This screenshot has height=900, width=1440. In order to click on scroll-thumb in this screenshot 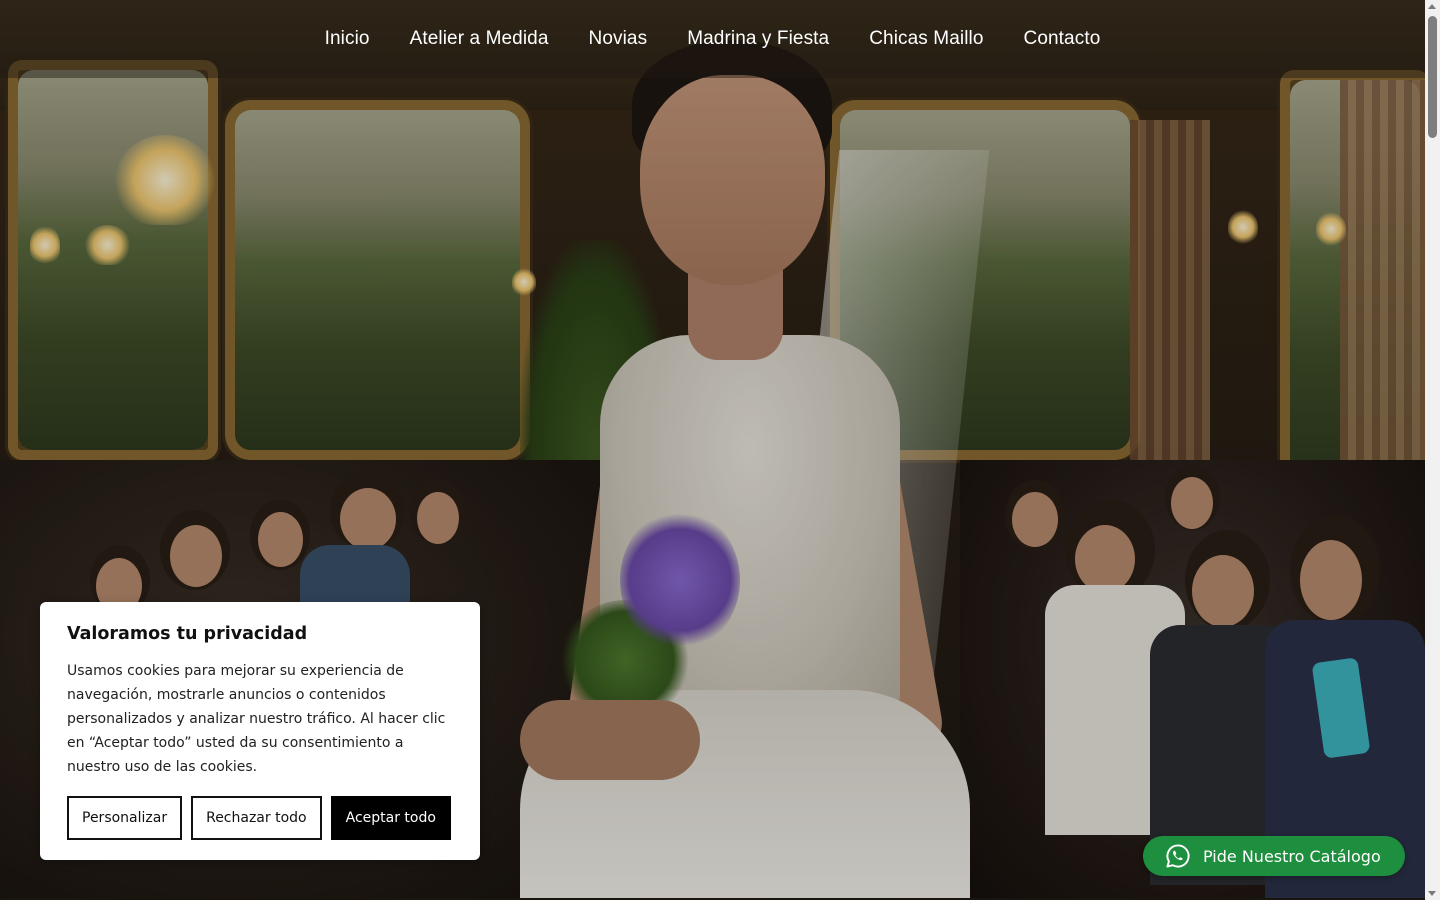, I will do `click(1432, 77)`.